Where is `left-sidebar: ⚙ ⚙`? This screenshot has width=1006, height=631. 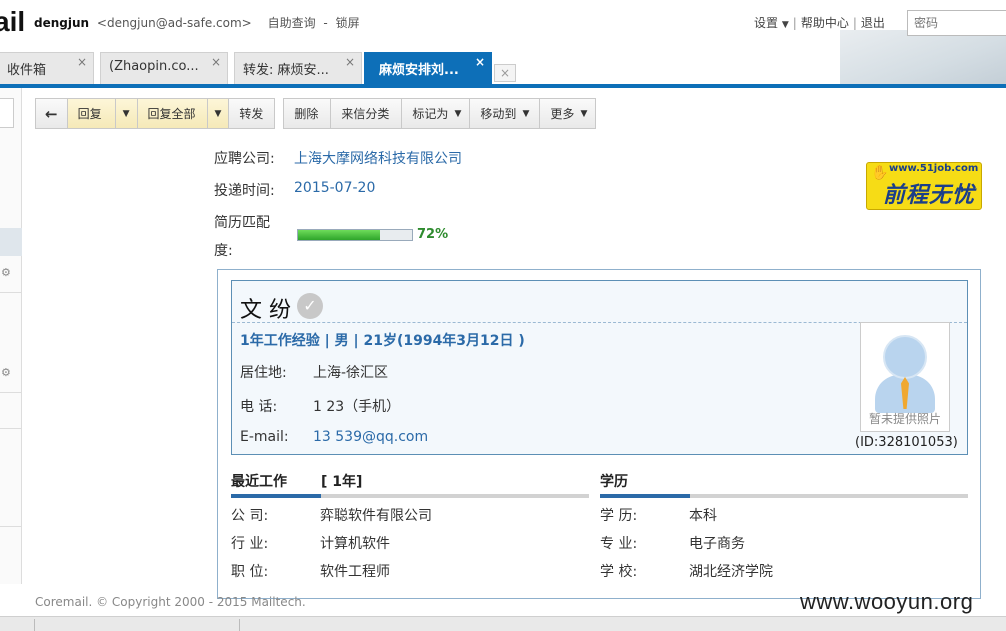
left-sidebar: ⚙ ⚙ is located at coordinates (11, 336).